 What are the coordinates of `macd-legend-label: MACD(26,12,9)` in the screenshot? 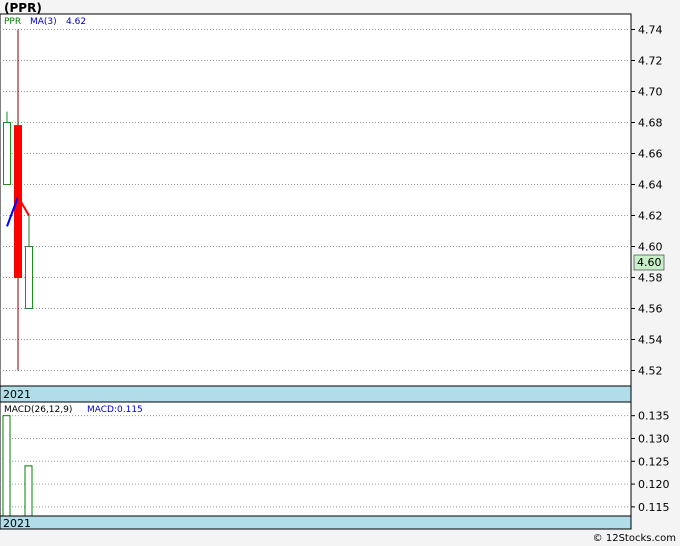 It's located at (38, 410).